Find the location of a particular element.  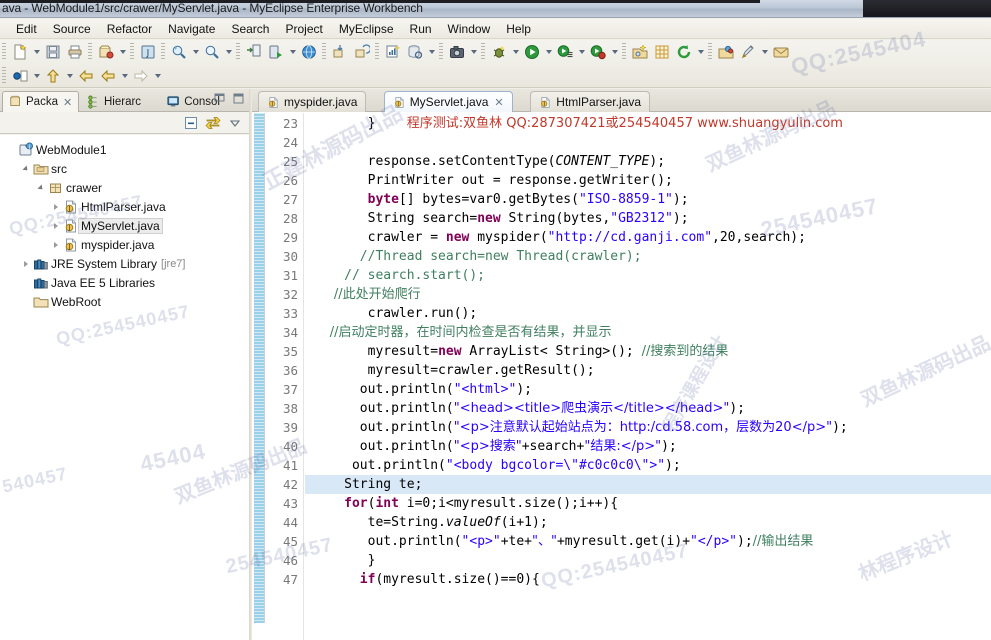

view-menu-icon is located at coordinates (234, 122).